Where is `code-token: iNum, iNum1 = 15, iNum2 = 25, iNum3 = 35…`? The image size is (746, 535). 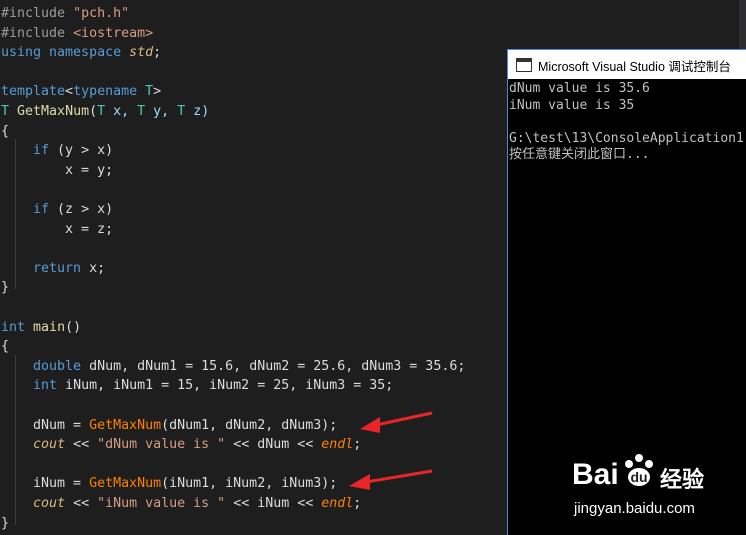
code-token: iNum, iNum1 = 15, iNum2 = 25, iNum3 = 35… is located at coordinates (225, 386).